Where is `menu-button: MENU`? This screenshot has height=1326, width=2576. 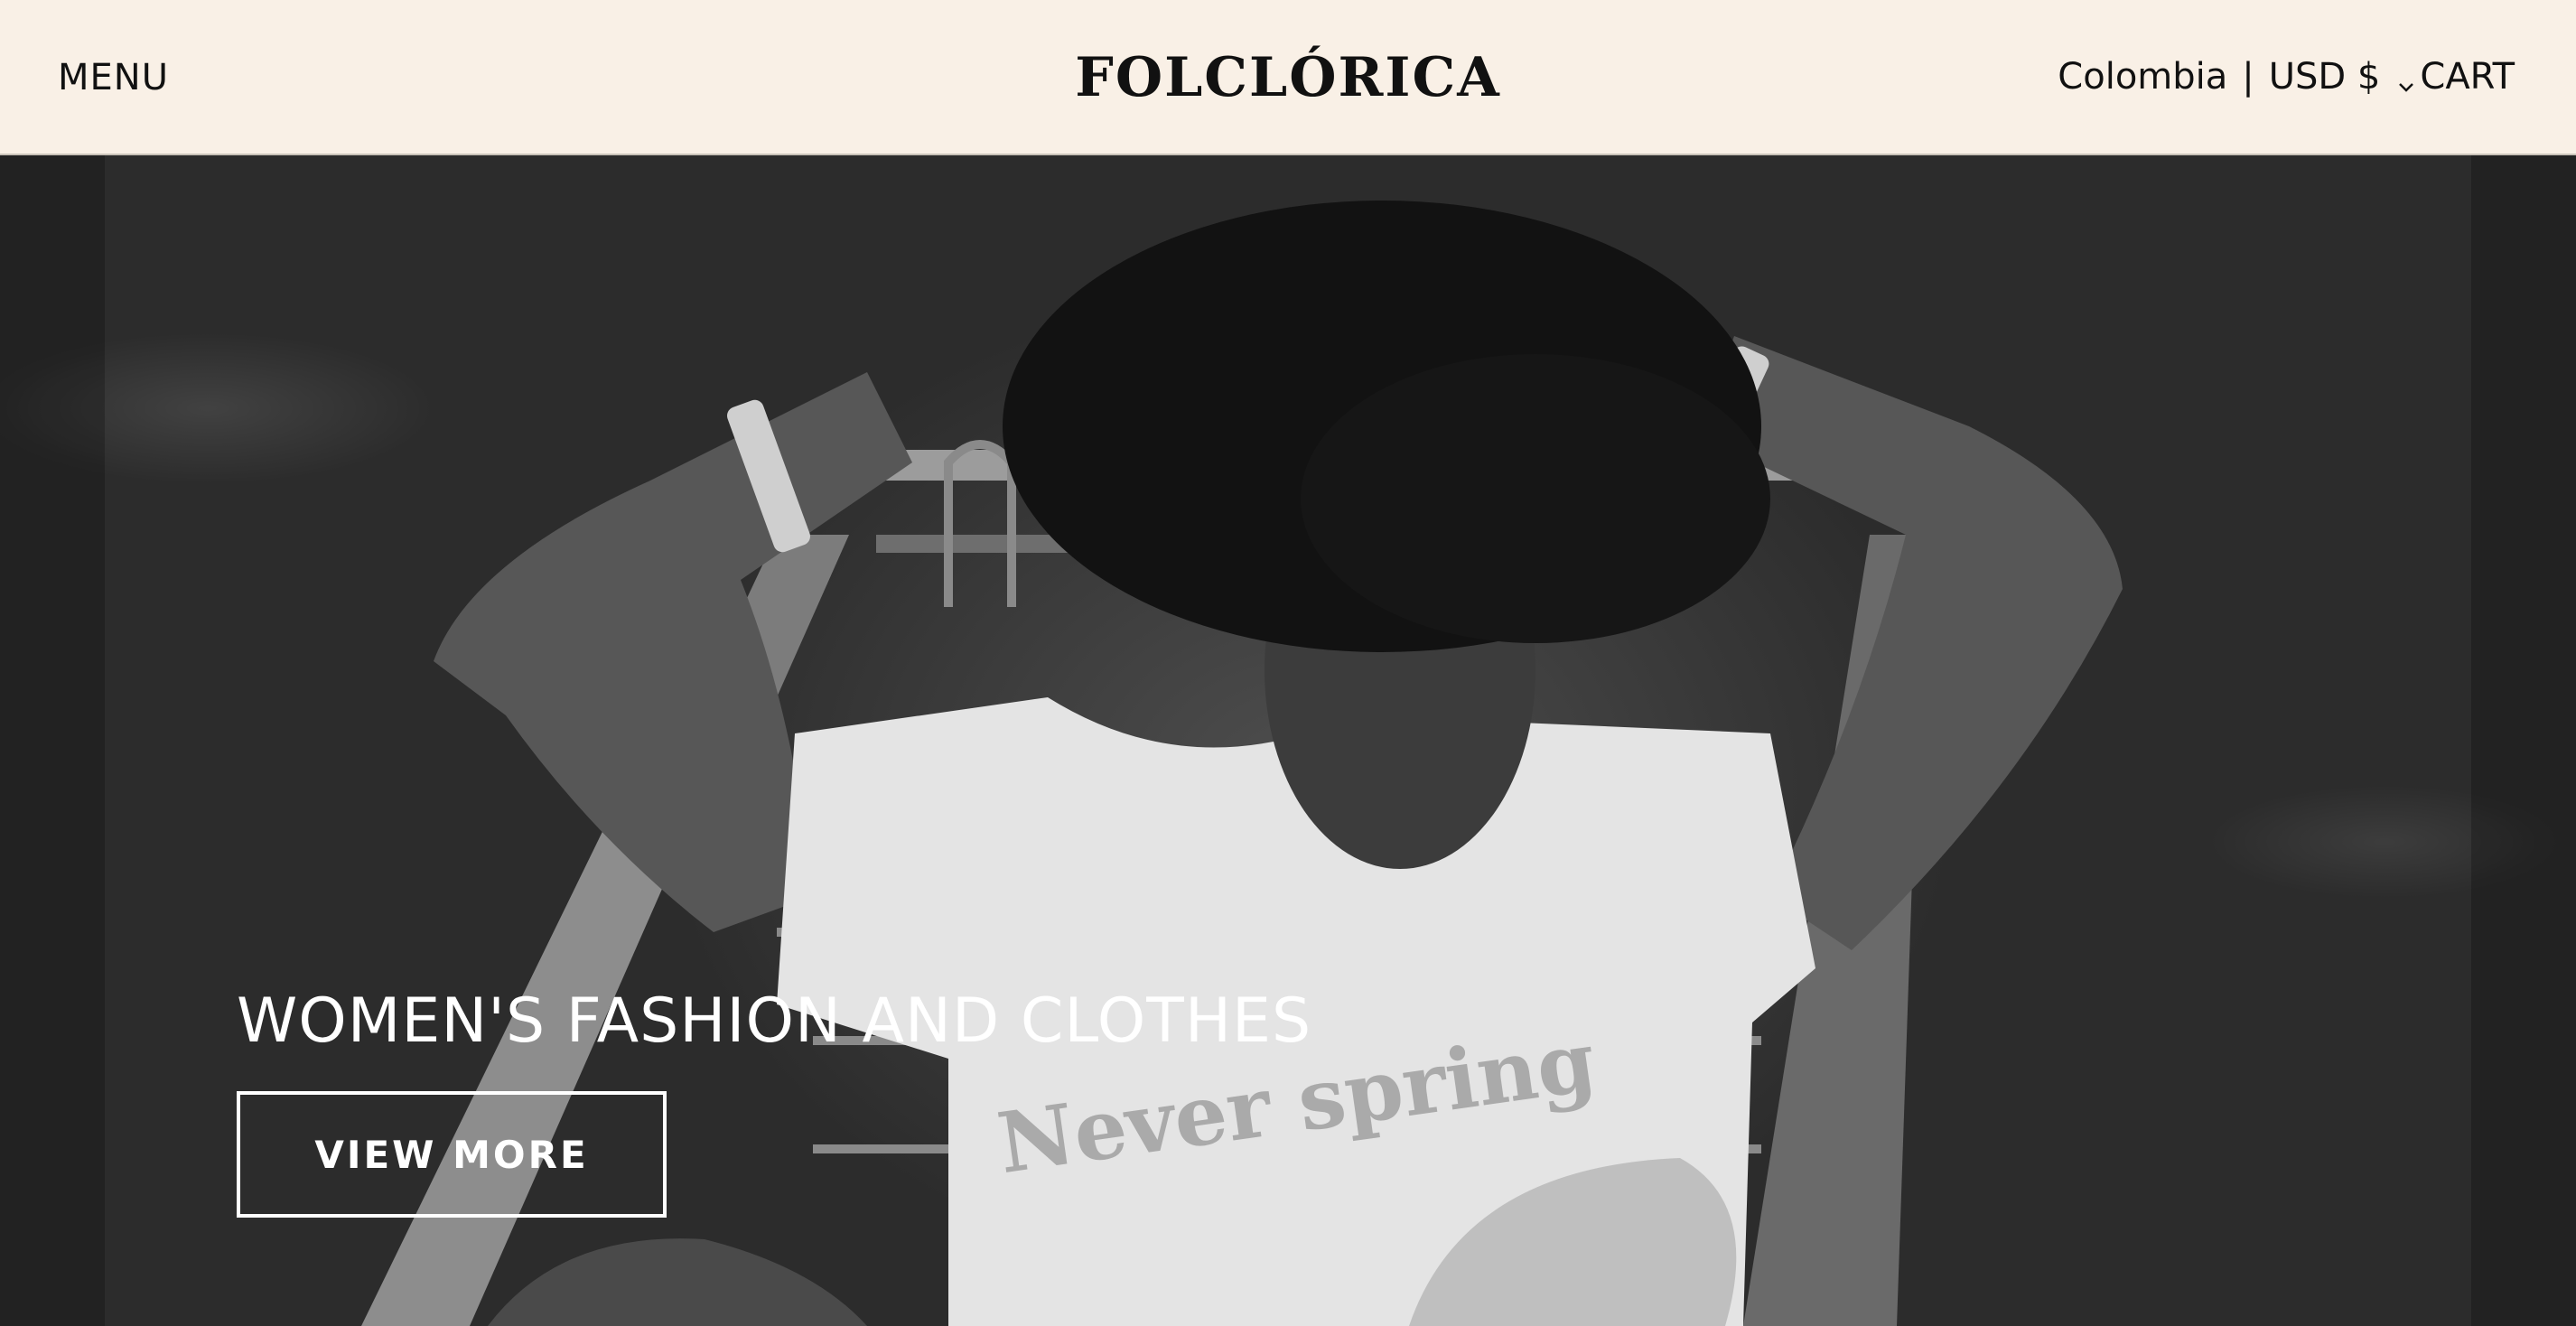 menu-button: MENU is located at coordinates (113, 77).